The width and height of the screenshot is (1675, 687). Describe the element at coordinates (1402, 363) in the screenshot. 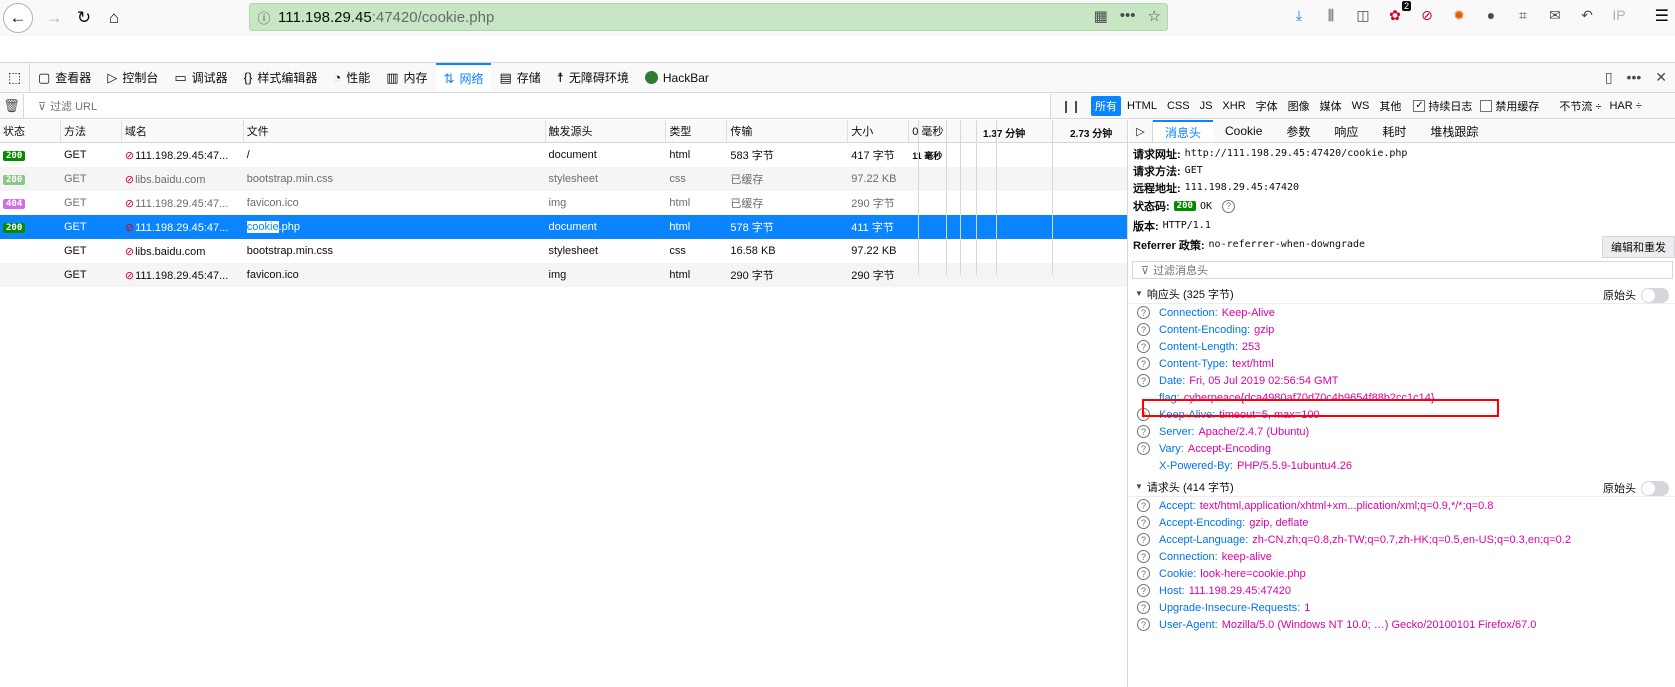

I see `header-row: ? Content-Type: text/html` at that location.